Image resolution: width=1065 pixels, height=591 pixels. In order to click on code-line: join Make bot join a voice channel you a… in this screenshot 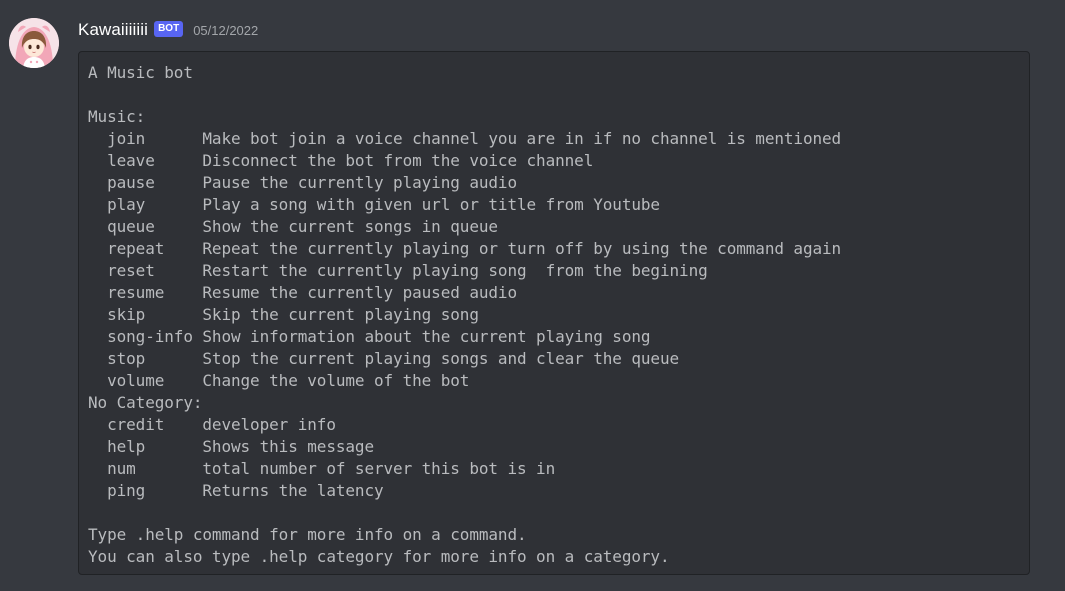, I will do `click(465, 138)`.